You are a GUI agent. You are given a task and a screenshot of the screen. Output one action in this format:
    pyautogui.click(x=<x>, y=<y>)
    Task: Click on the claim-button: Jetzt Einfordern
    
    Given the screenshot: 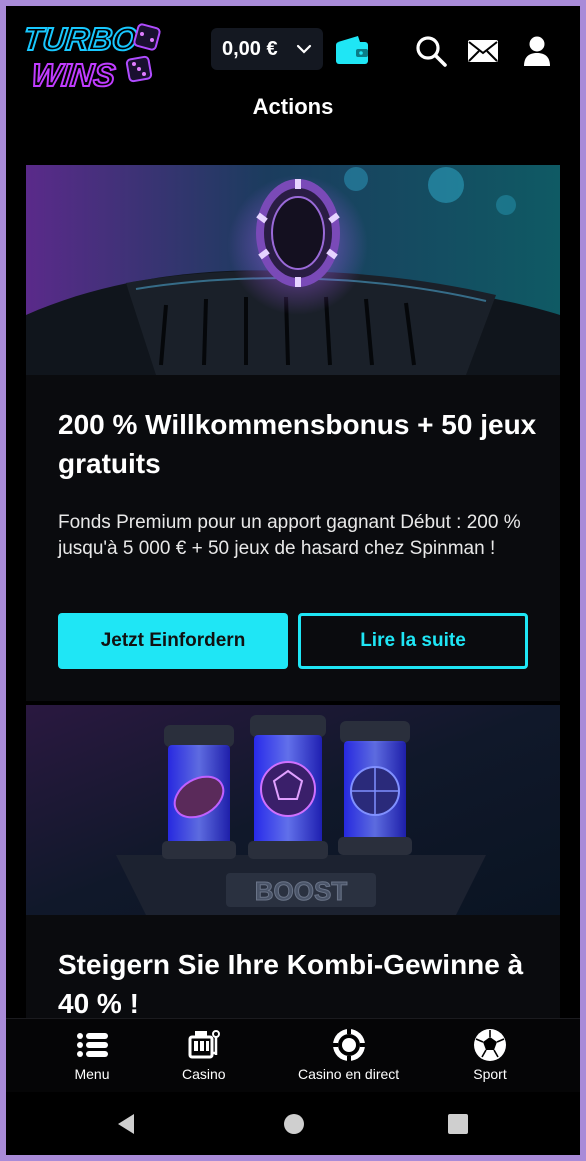 What is the action you would take?
    pyautogui.click(x=173, y=641)
    